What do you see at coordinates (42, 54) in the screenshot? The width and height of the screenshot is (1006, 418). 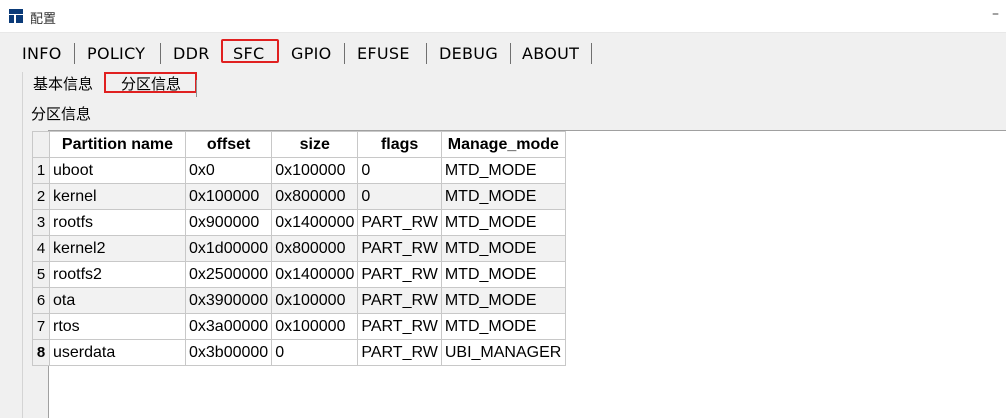 I see `tab-info: INFO` at bounding box center [42, 54].